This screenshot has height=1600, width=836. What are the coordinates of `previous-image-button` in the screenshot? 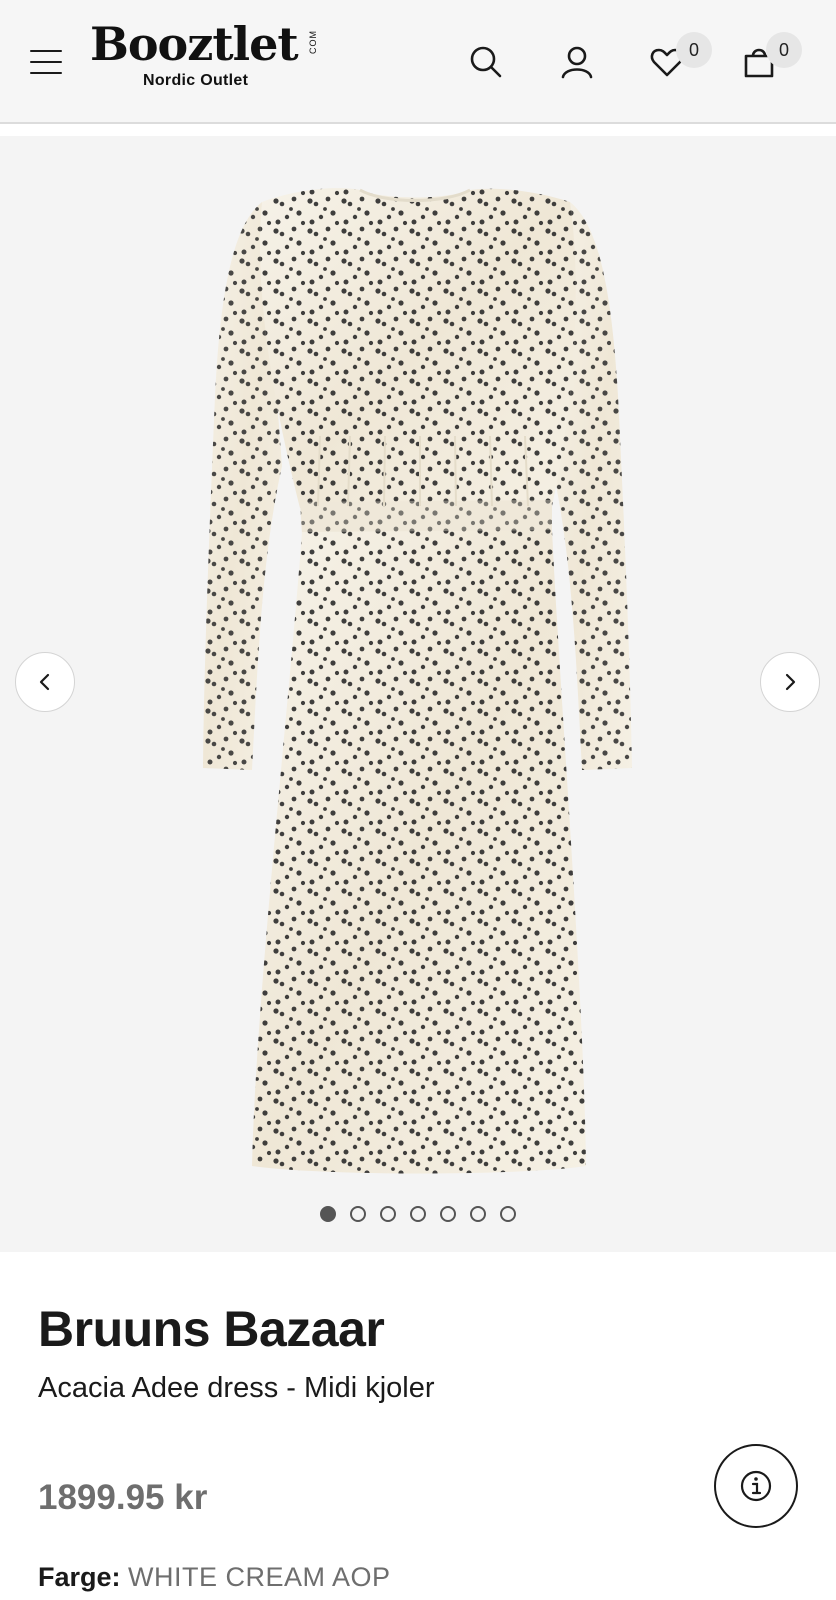 It's located at (45, 682).